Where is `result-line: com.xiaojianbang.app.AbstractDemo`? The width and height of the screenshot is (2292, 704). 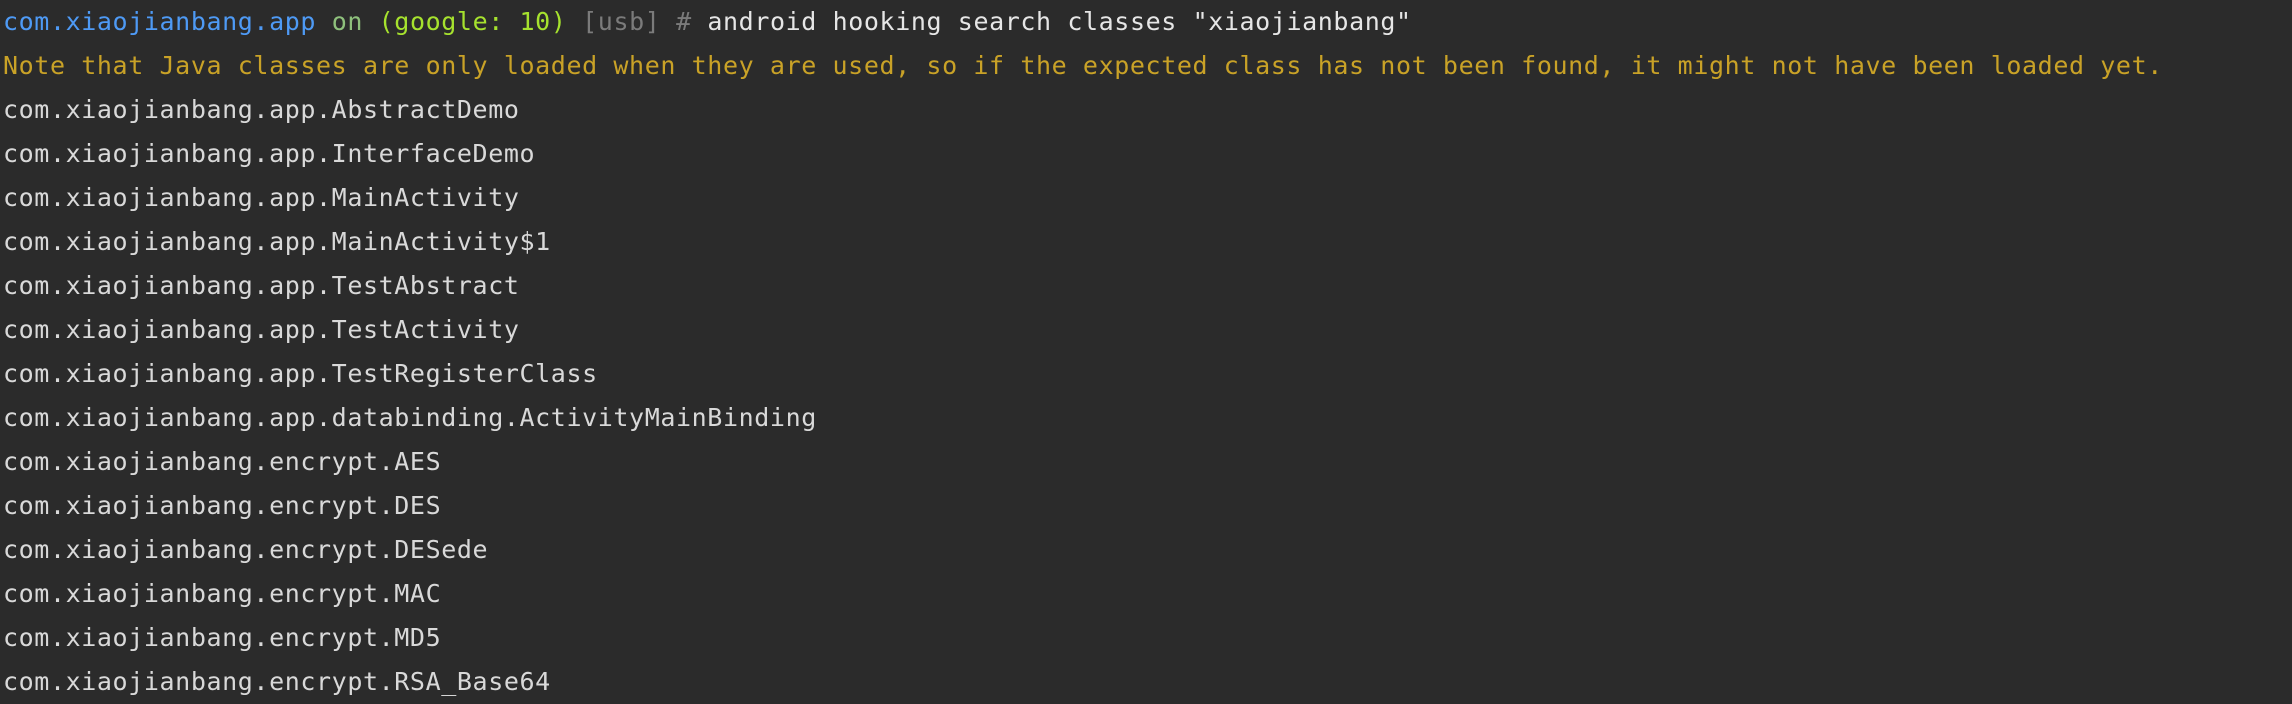
result-line: com.xiaojianbang.app.AbstractDemo is located at coordinates (261, 109).